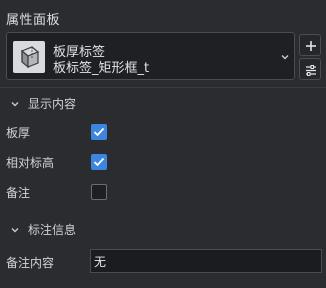 The image size is (326, 288). I want to click on header-divider, so click(163, 87).